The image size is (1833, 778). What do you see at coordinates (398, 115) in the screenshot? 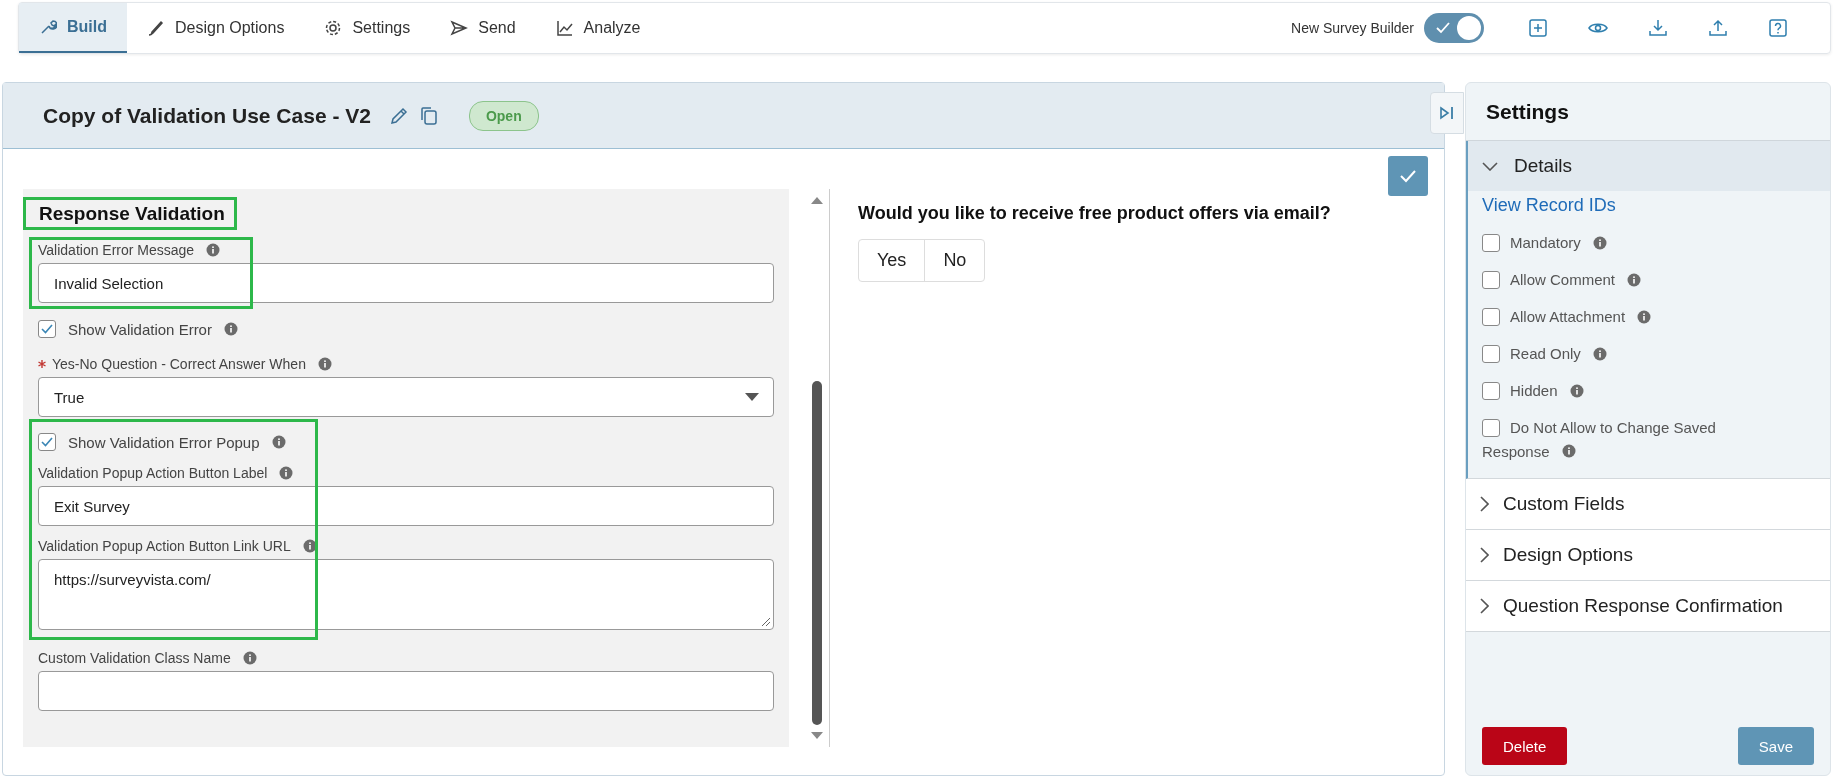
I see `pencil-icon` at bounding box center [398, 115].